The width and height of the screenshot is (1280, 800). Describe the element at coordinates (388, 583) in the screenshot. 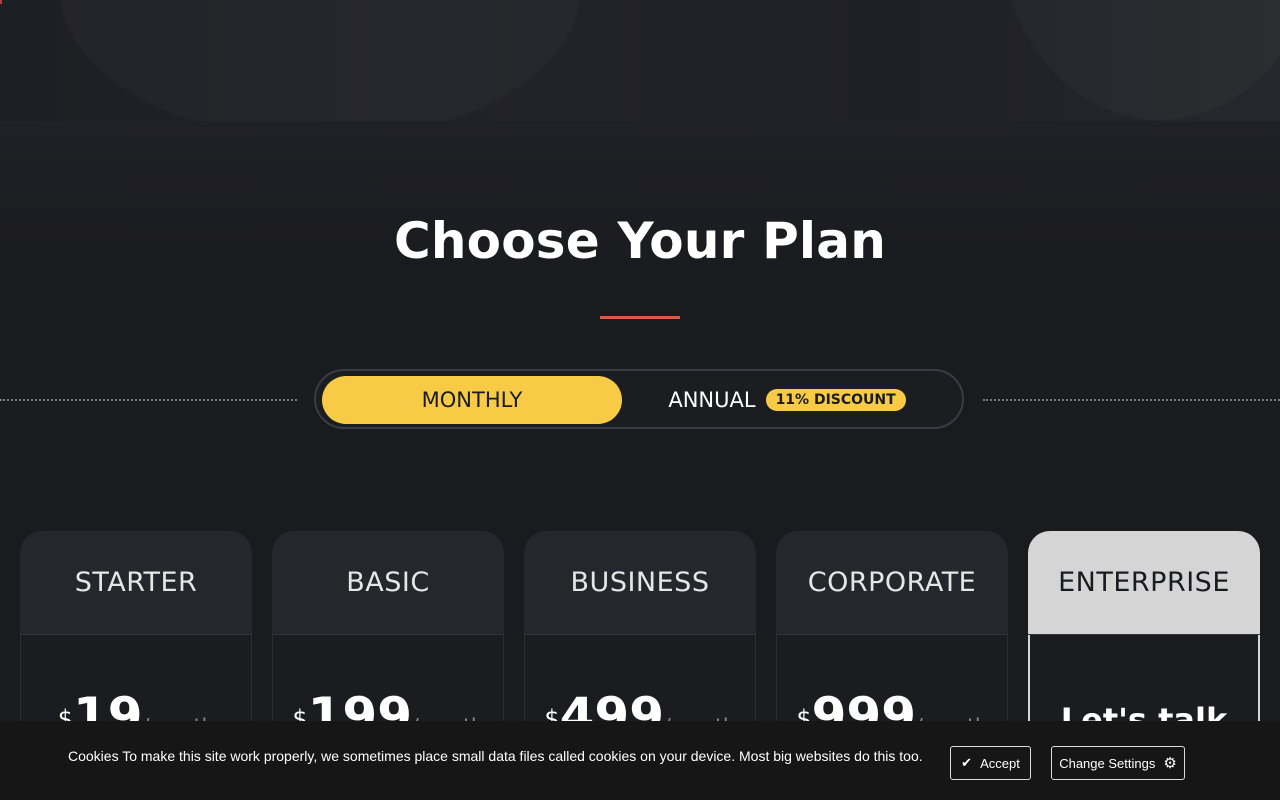

I see `plan-name: BASIC` at that location.